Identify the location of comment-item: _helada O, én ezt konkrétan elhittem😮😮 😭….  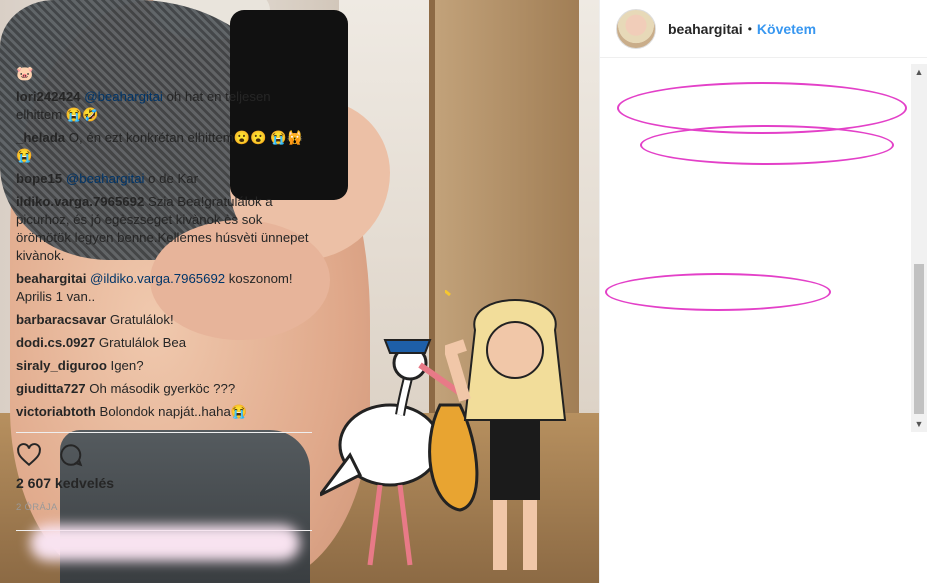
(163, 147).